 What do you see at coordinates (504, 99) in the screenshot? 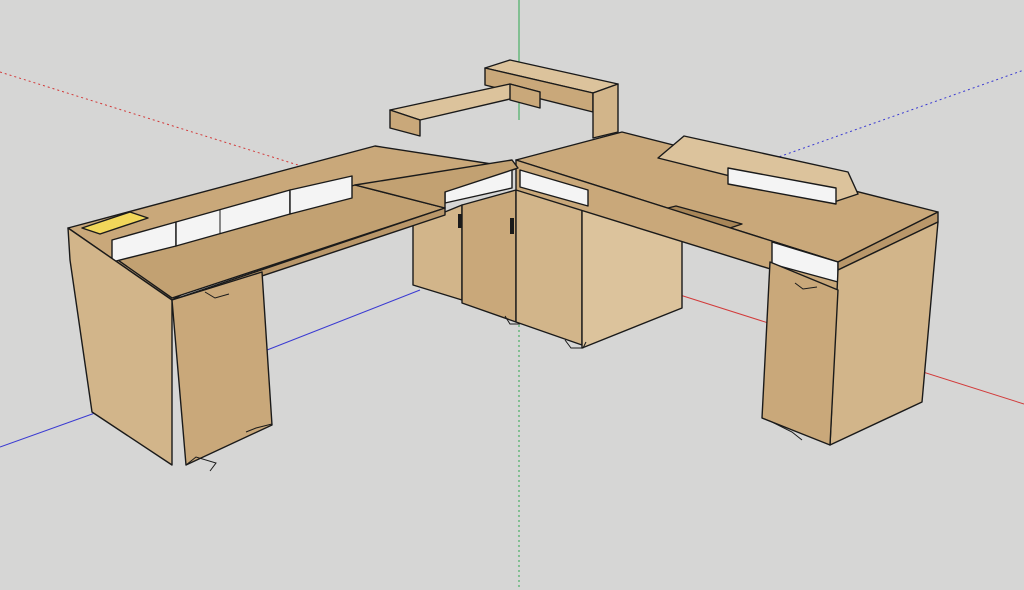
I see `back-hutch` at bounding box center [504, 99].